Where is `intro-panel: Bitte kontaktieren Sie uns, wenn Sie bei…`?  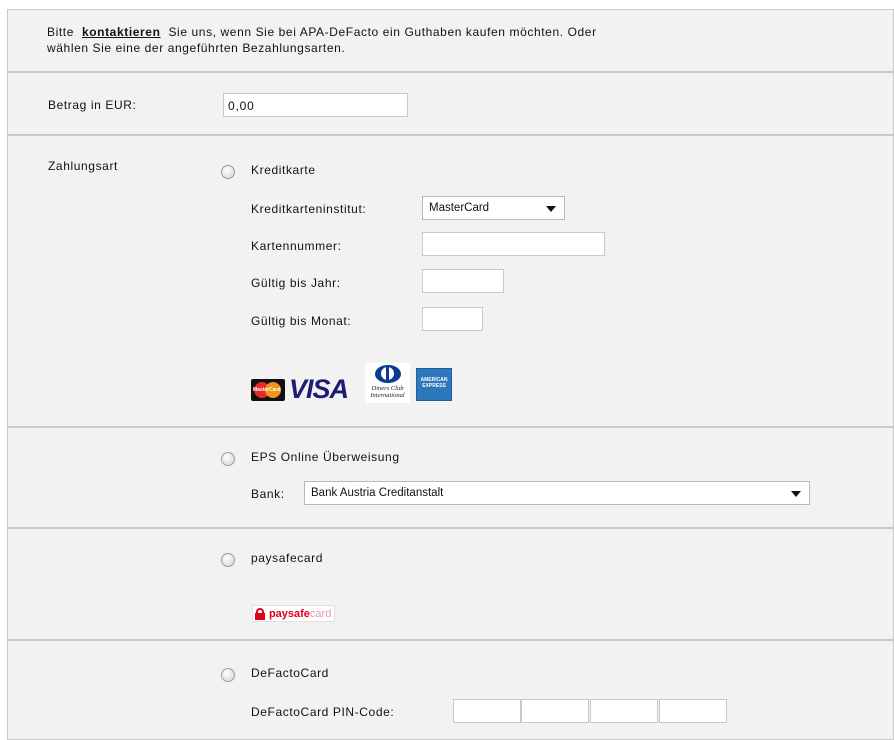
intro-panel: Bitte kontaktieren Sie uns, wenn Sie bei… is located at coordinates (450, 40).